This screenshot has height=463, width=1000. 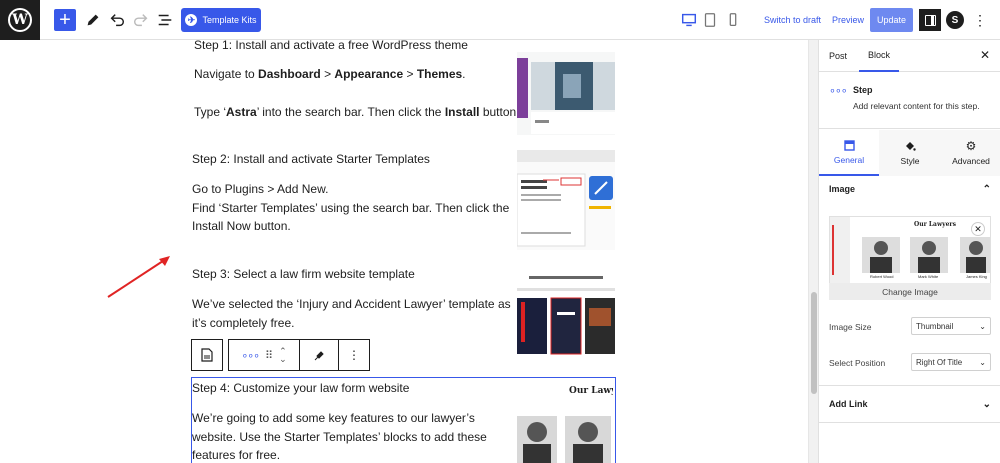 I want to click on tablet-icon, so click(x=710, y=20).